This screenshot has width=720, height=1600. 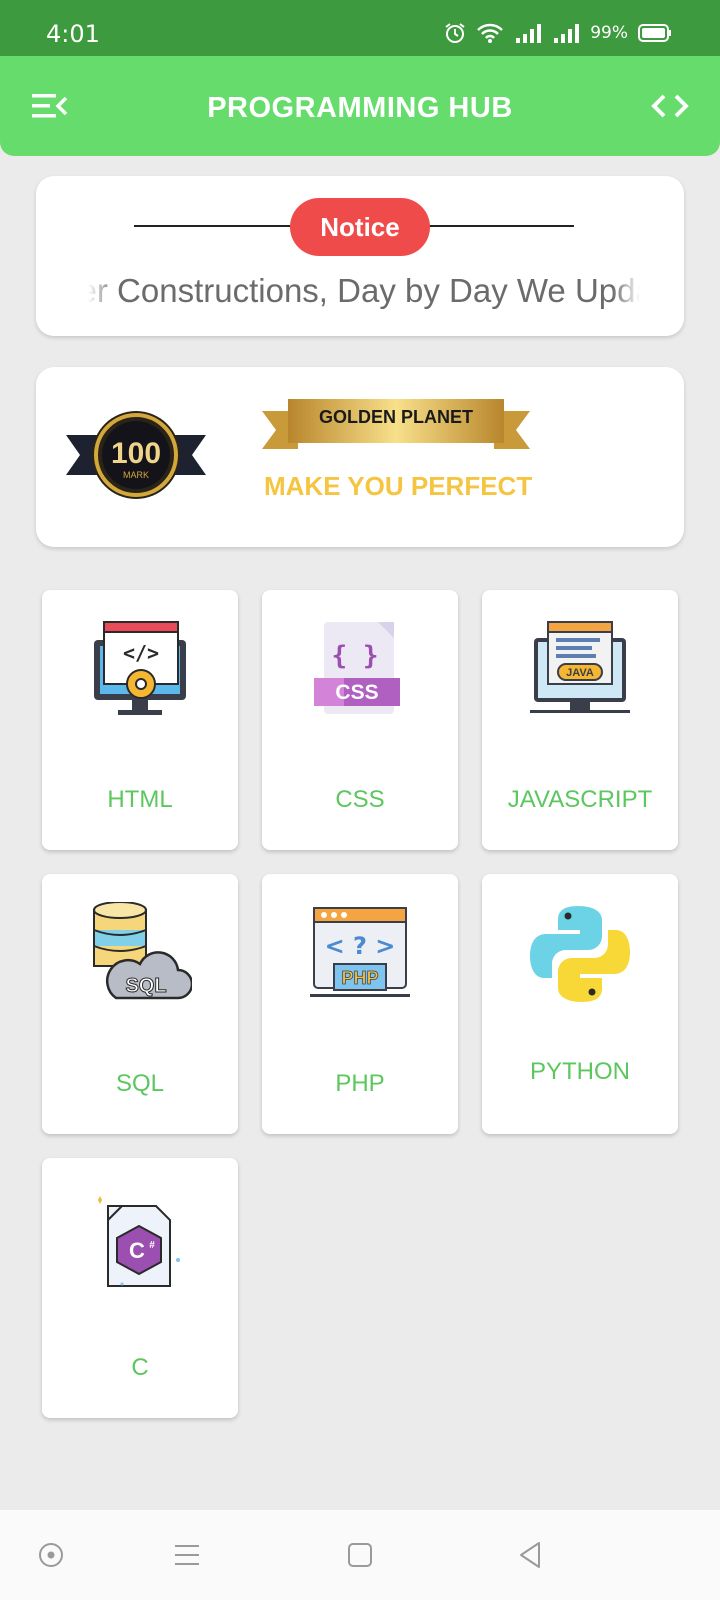 What do you see at coordinates (356, 692) in the screenshot?
I see `svg-text: CSS` at bounding box center [356, 692].